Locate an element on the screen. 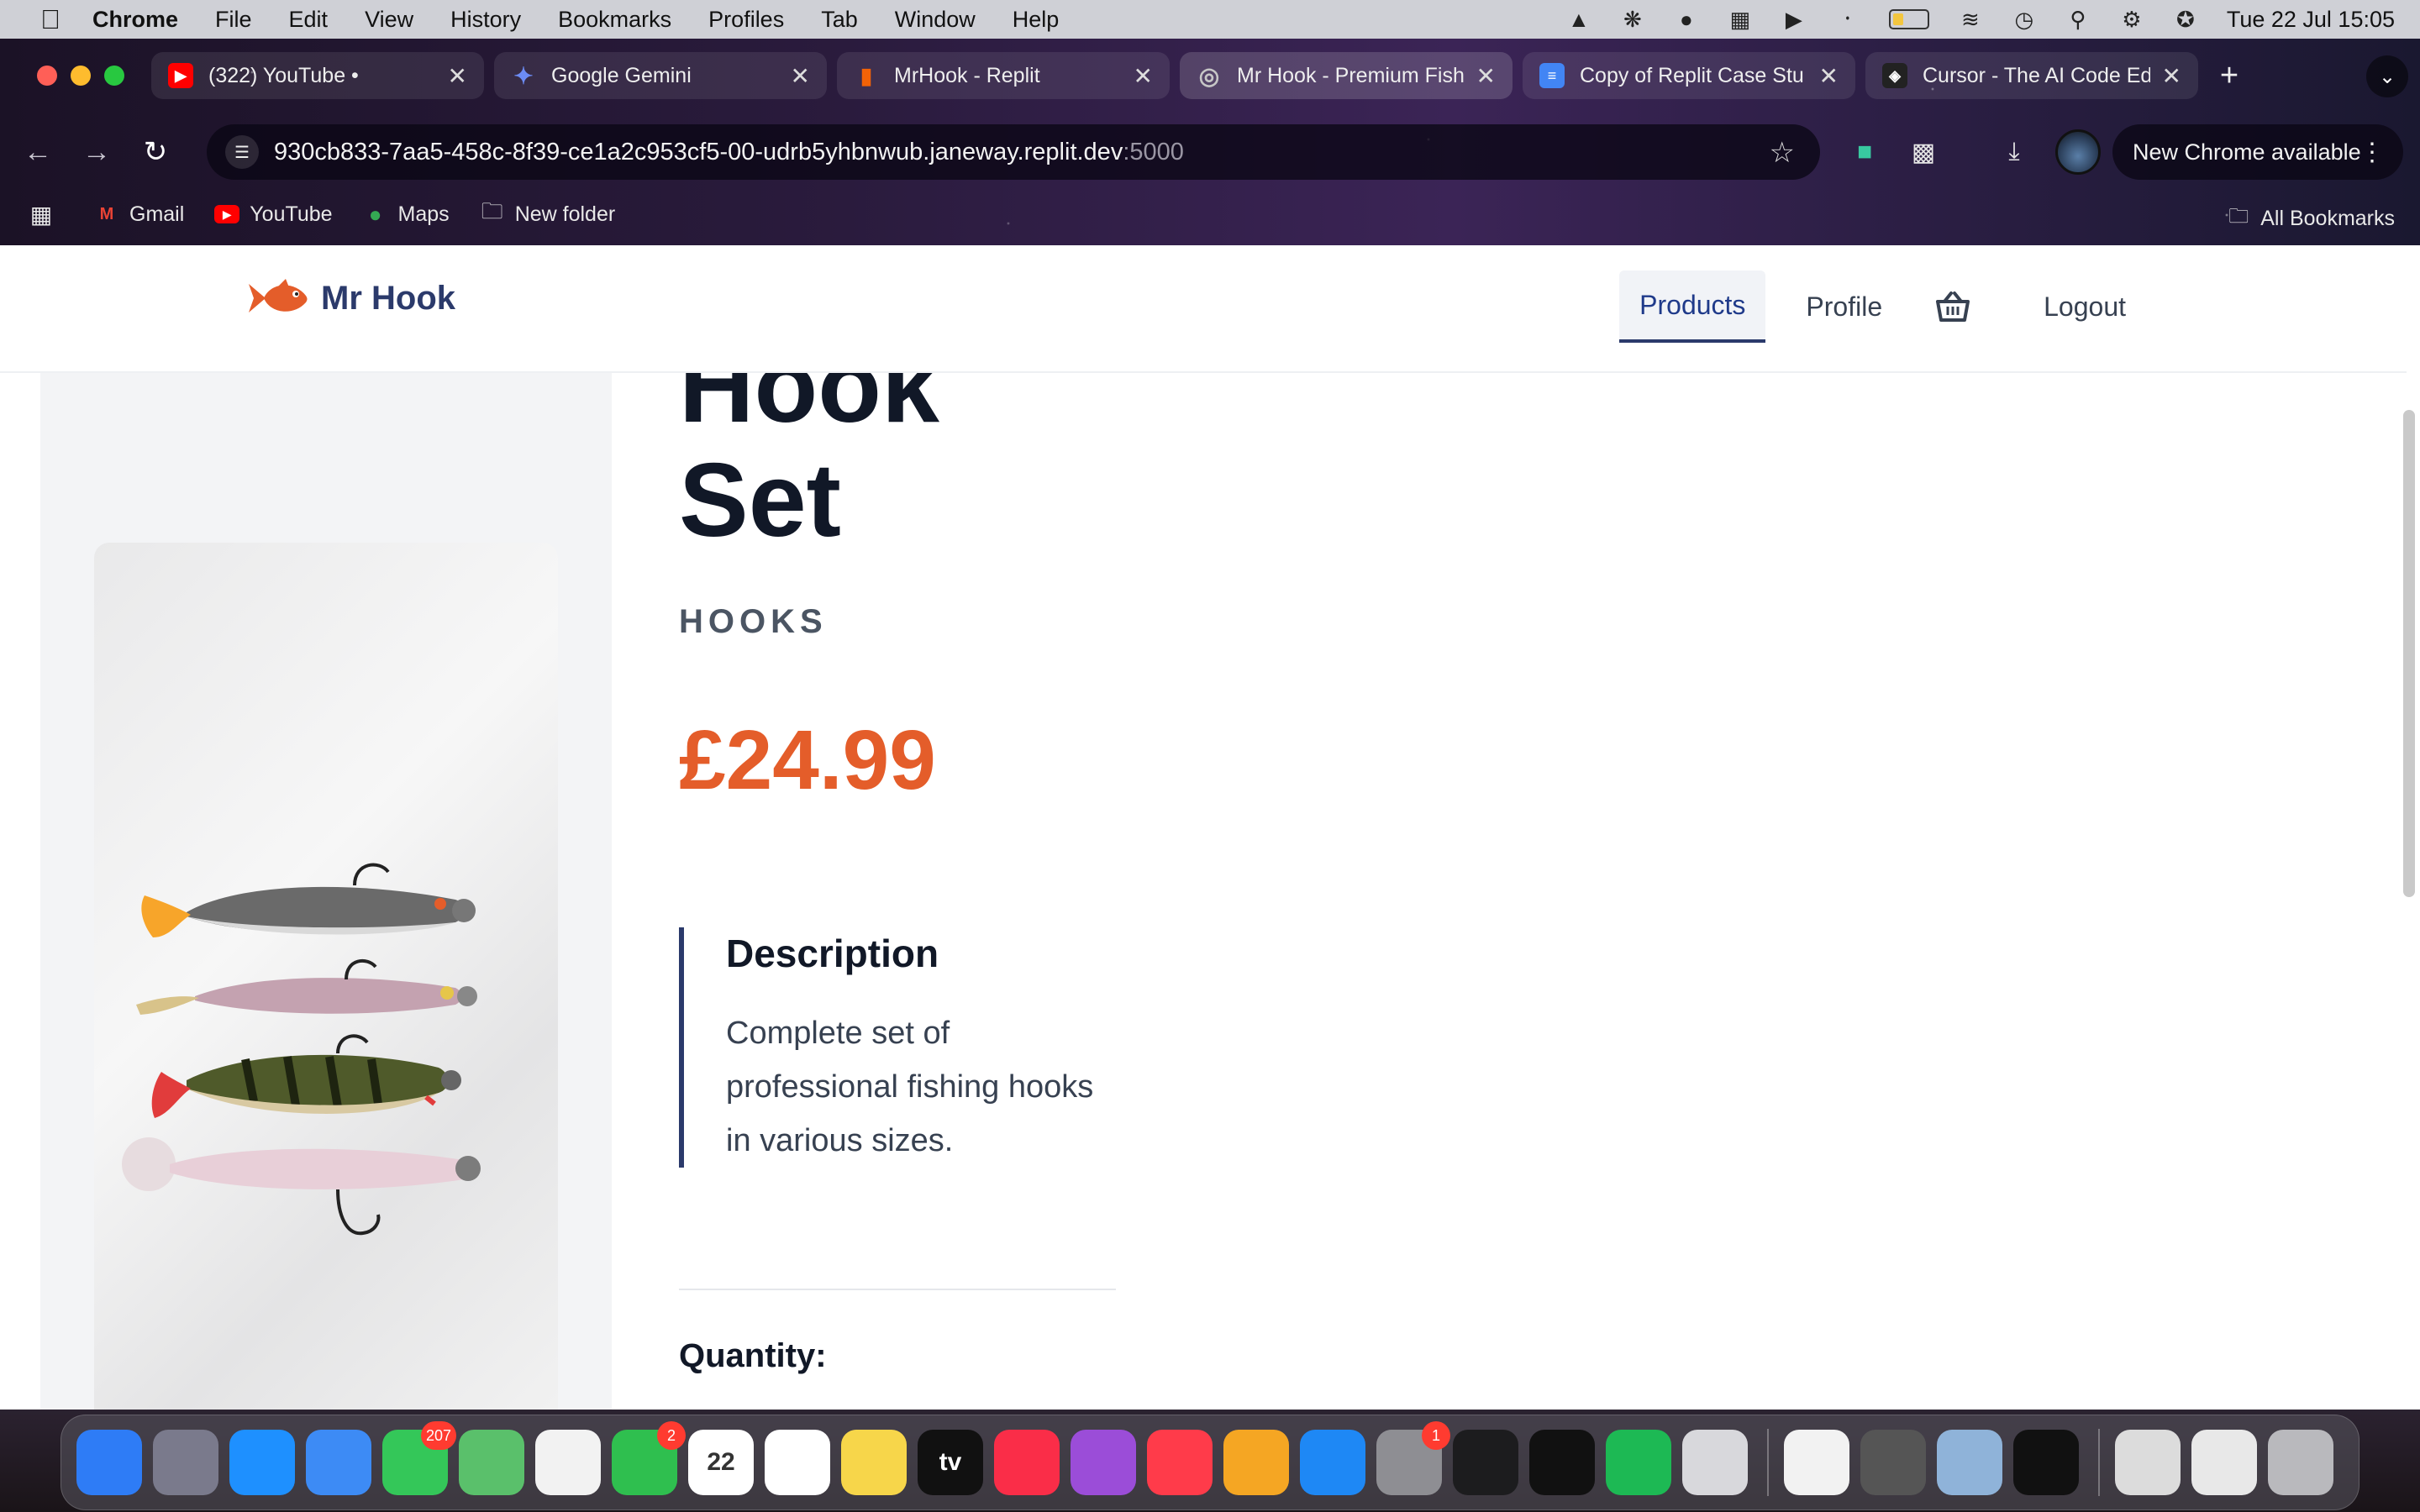  time-machine-icon: ◷ is located at coordinates (2025, 19).